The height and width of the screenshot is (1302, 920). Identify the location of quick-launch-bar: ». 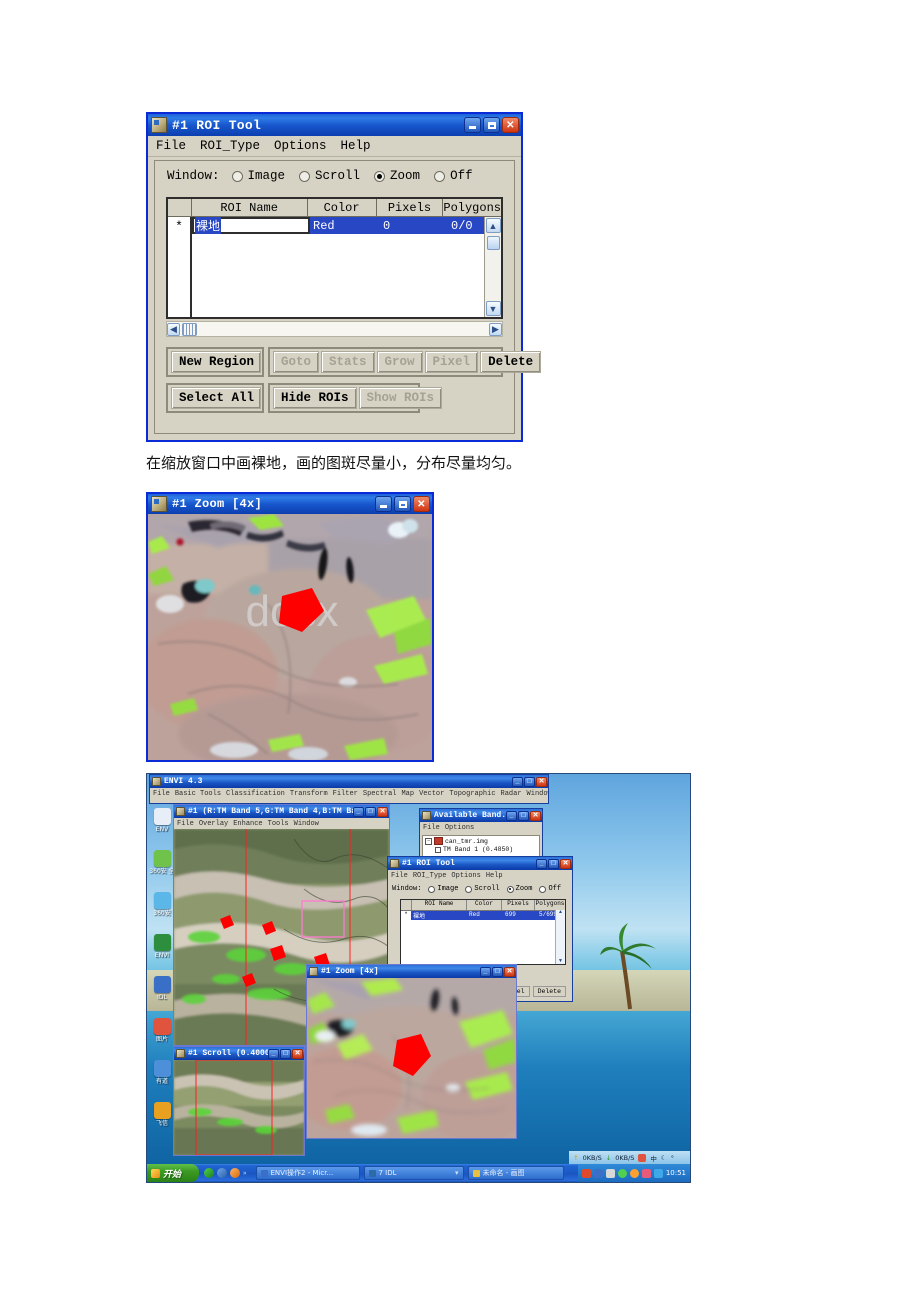
(225, 1173).